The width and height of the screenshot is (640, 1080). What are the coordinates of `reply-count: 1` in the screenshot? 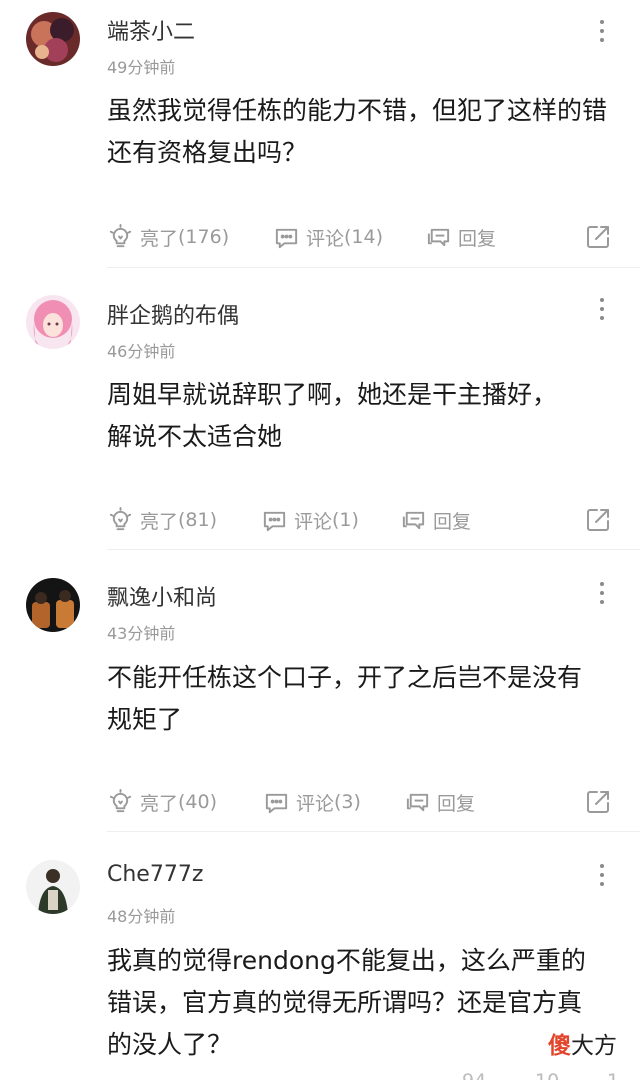 It's located at (613, 1075).